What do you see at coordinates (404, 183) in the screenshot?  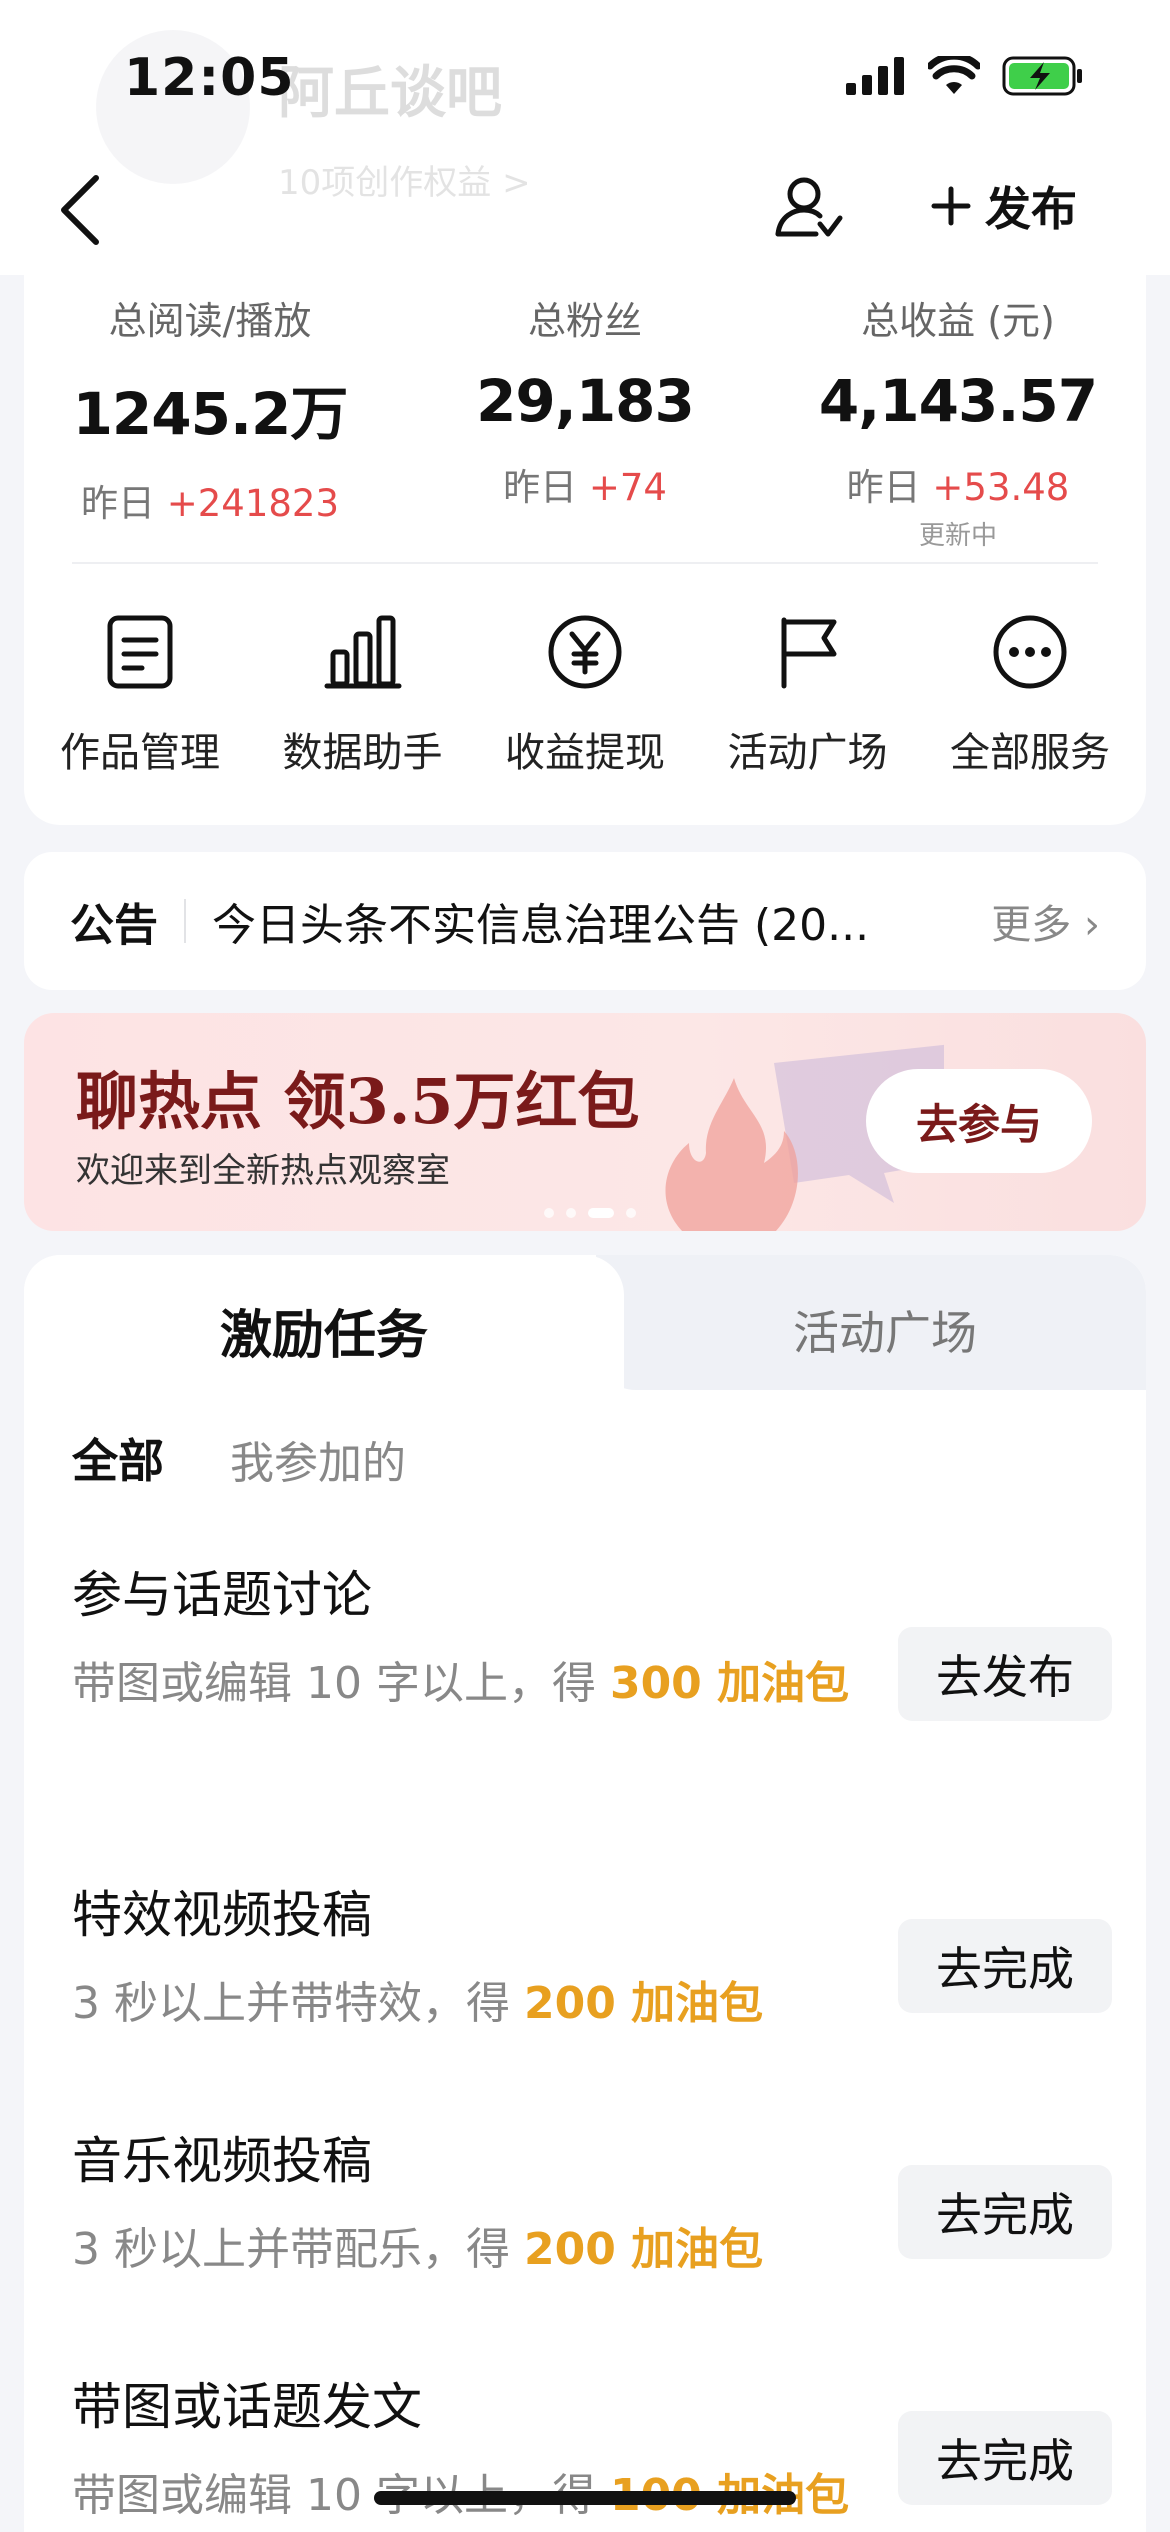 I see `profile-rights-link: 10项创作权益 >` at bounding box center [404, 183].